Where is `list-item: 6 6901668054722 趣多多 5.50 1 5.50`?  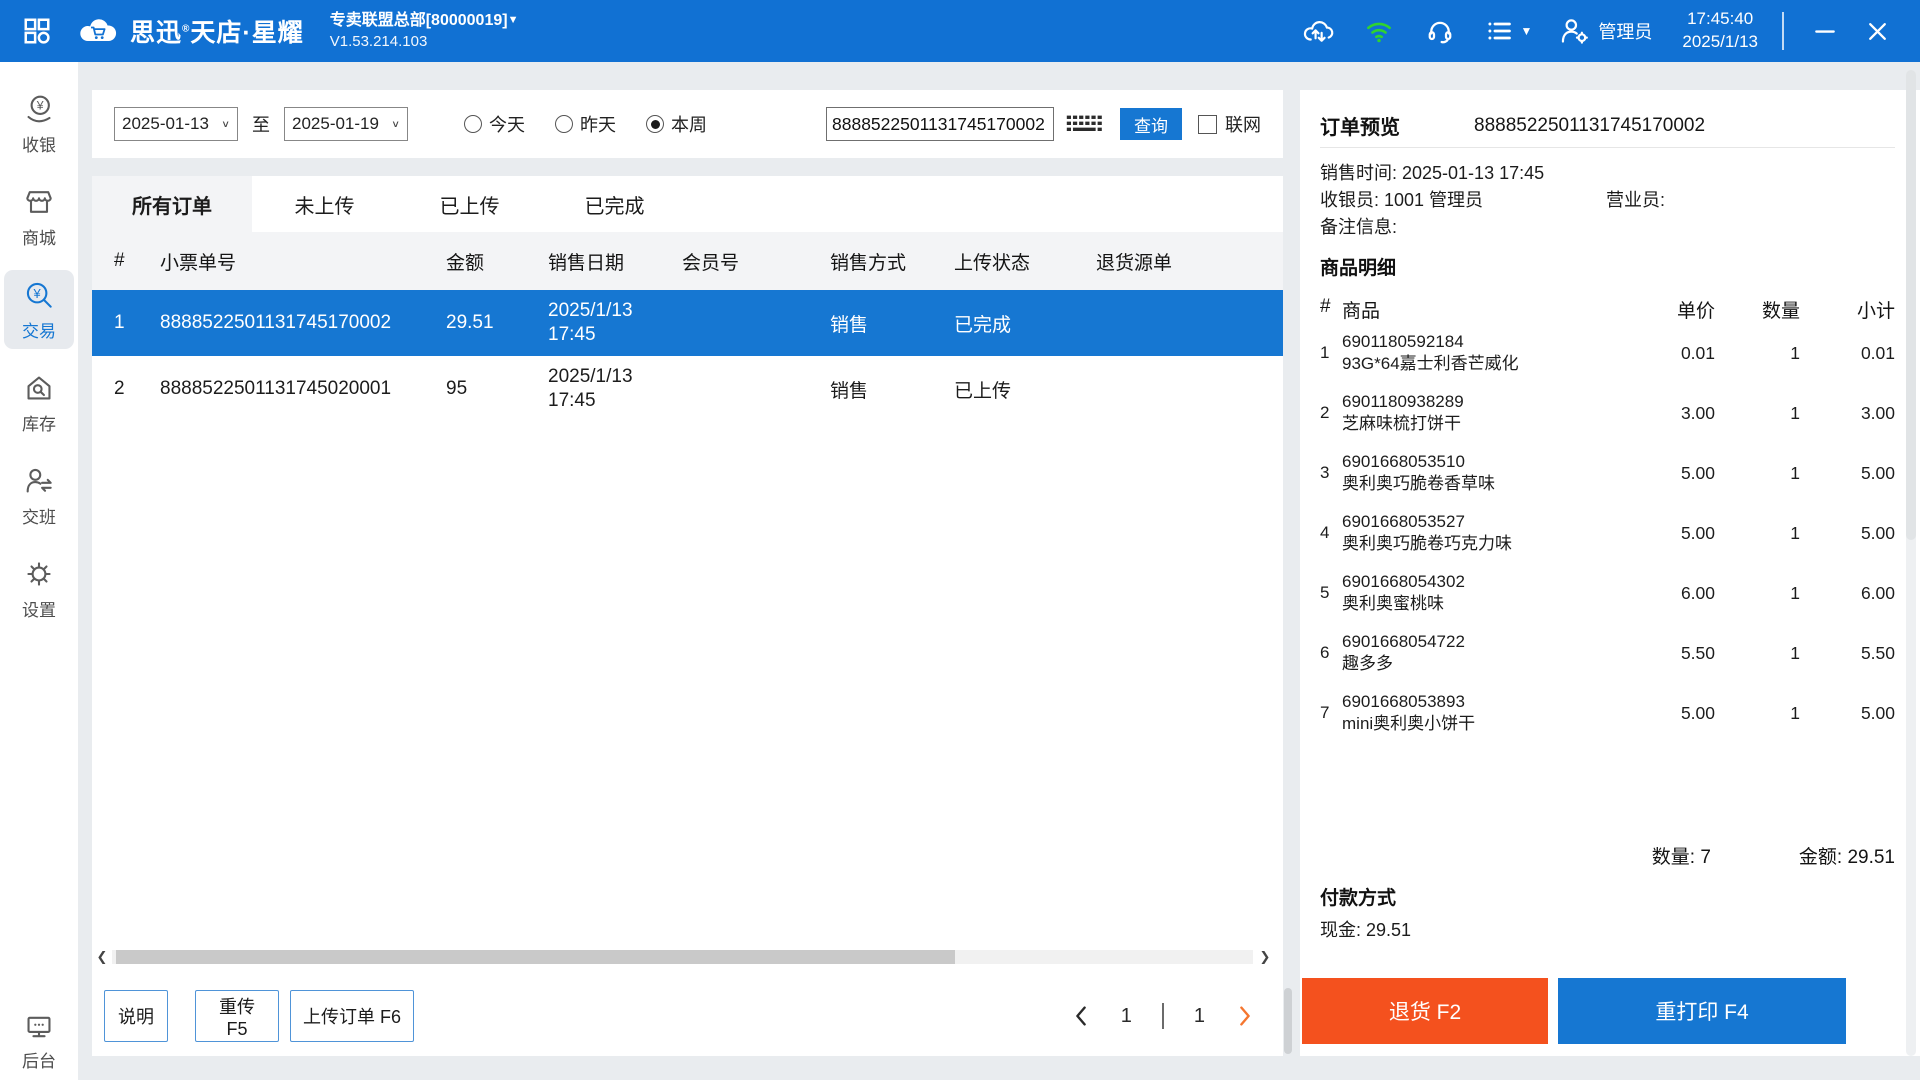 list-item: 6 6901668054722 趣多多 5.50 1 5.50 is located at coordinates (1607, 653).